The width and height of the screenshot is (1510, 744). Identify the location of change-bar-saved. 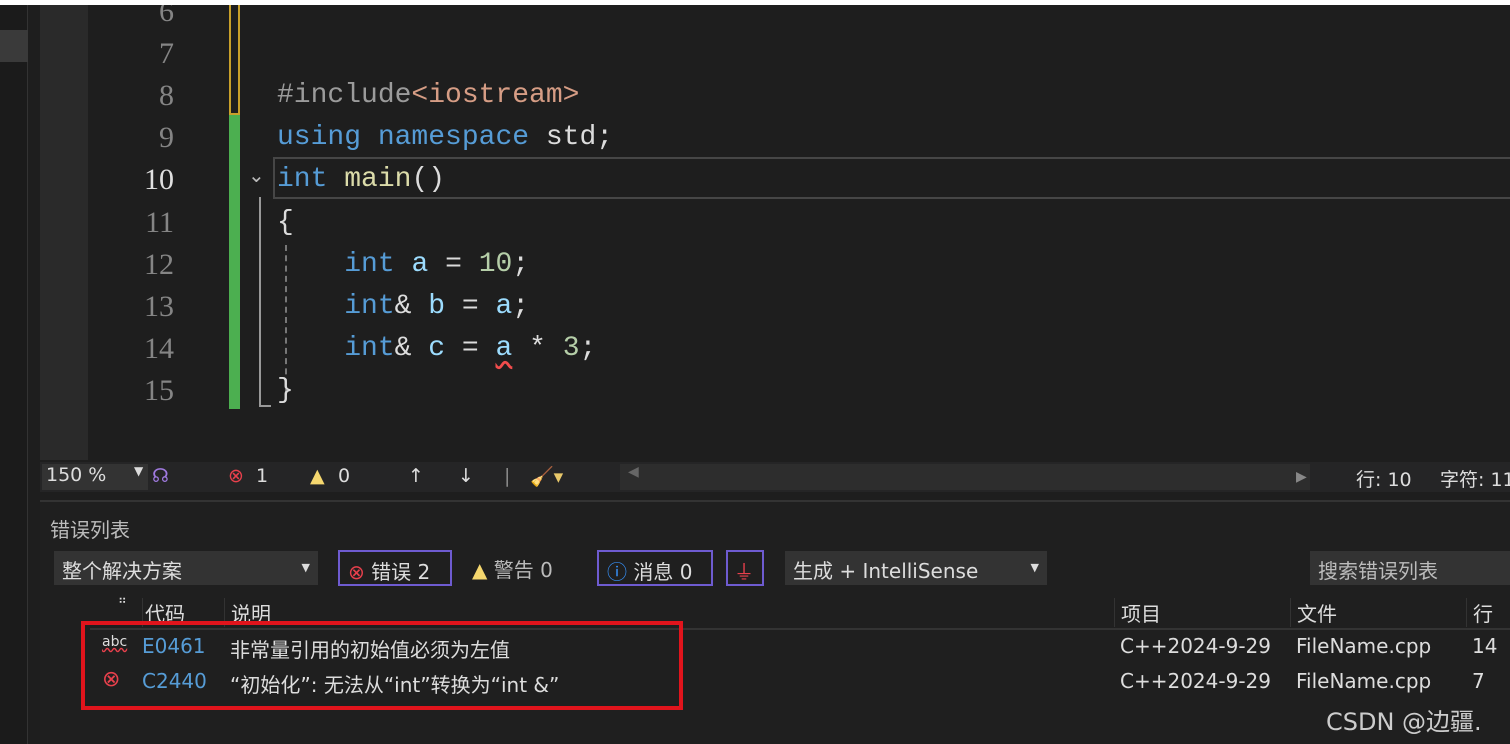
(234, 262).